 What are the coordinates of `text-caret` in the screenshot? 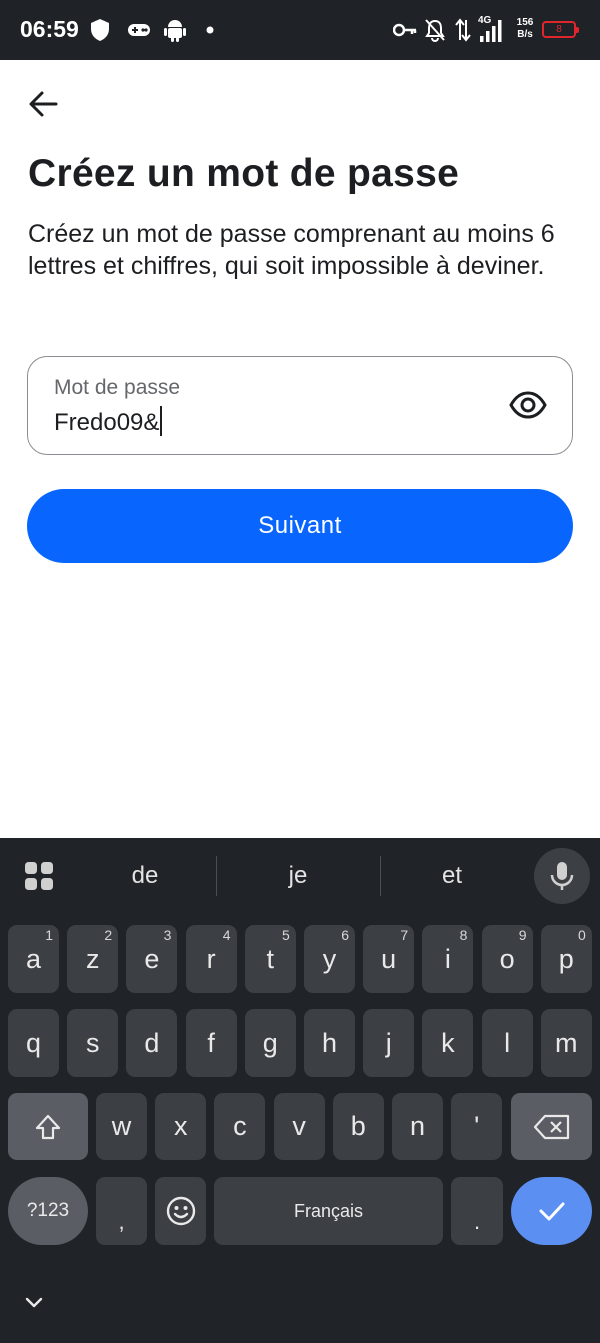 It's located at (161, 421).